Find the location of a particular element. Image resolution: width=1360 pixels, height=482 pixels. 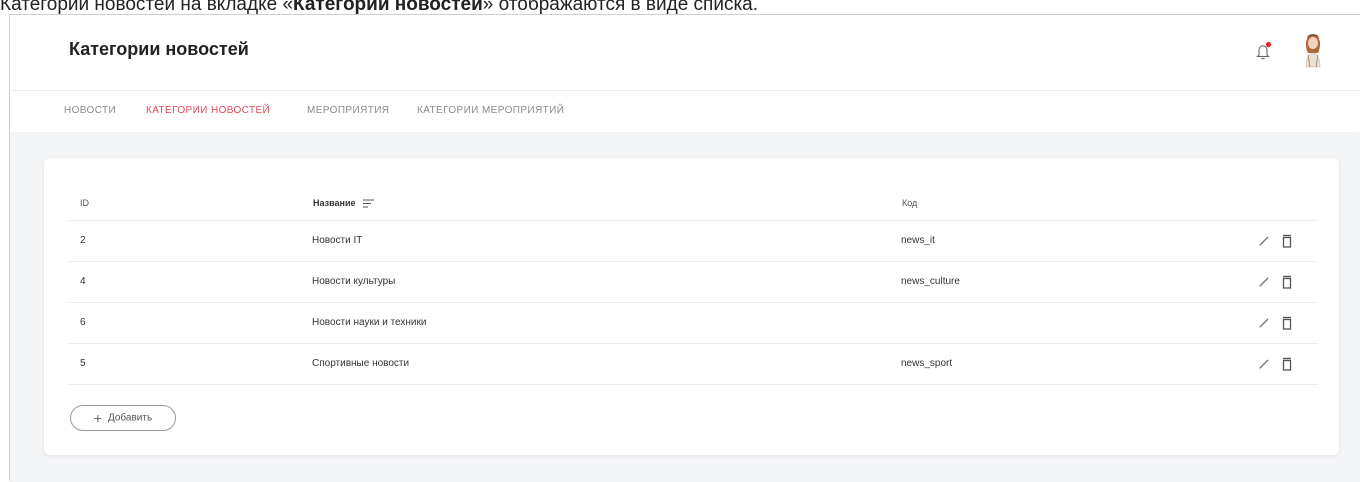

caption-prefix: Категории новостей на вкладке « is located at coordinates (147, 7).